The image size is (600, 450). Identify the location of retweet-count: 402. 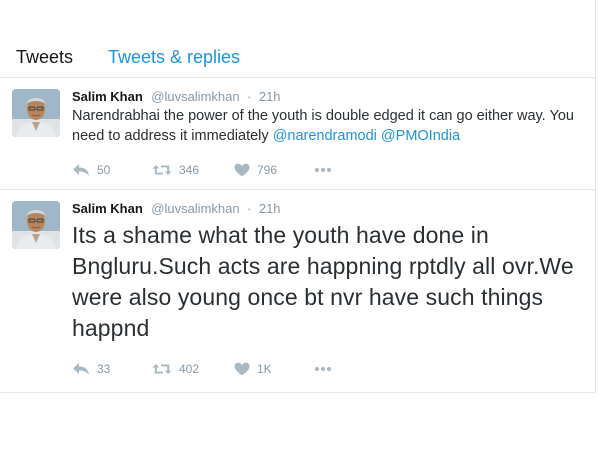
(189, 369).